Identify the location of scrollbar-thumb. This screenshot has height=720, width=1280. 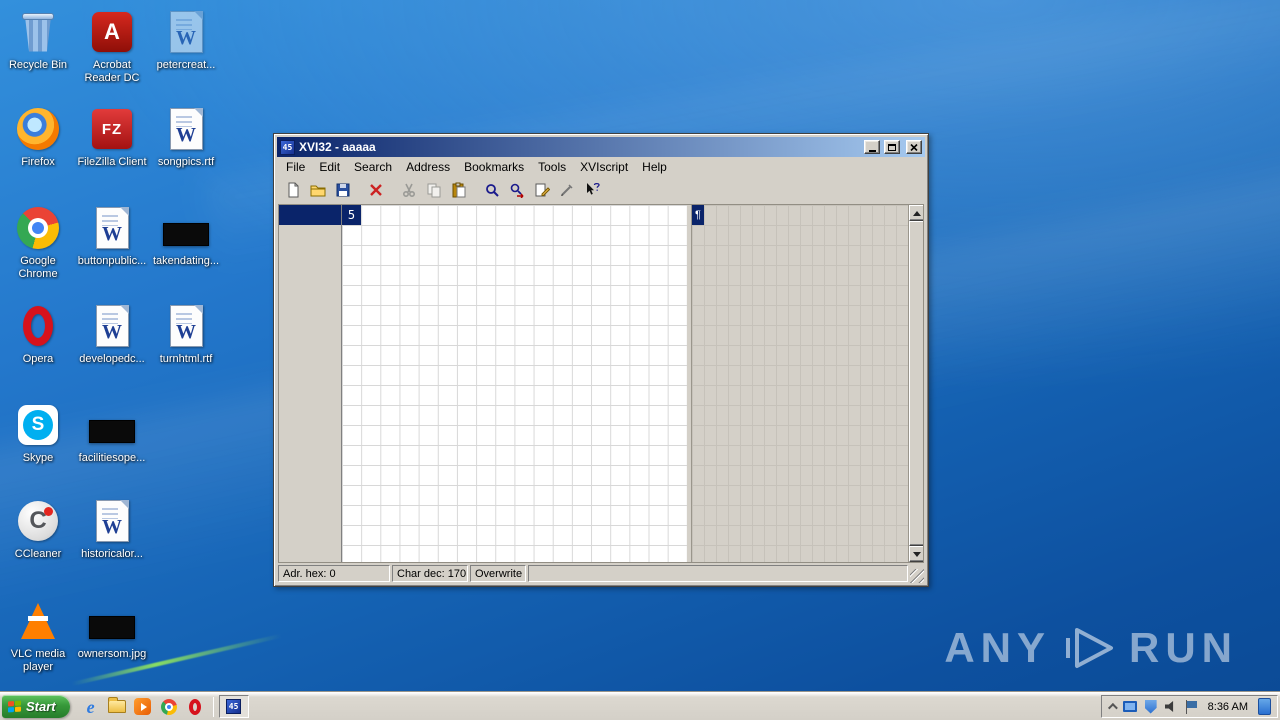
(916, 383).